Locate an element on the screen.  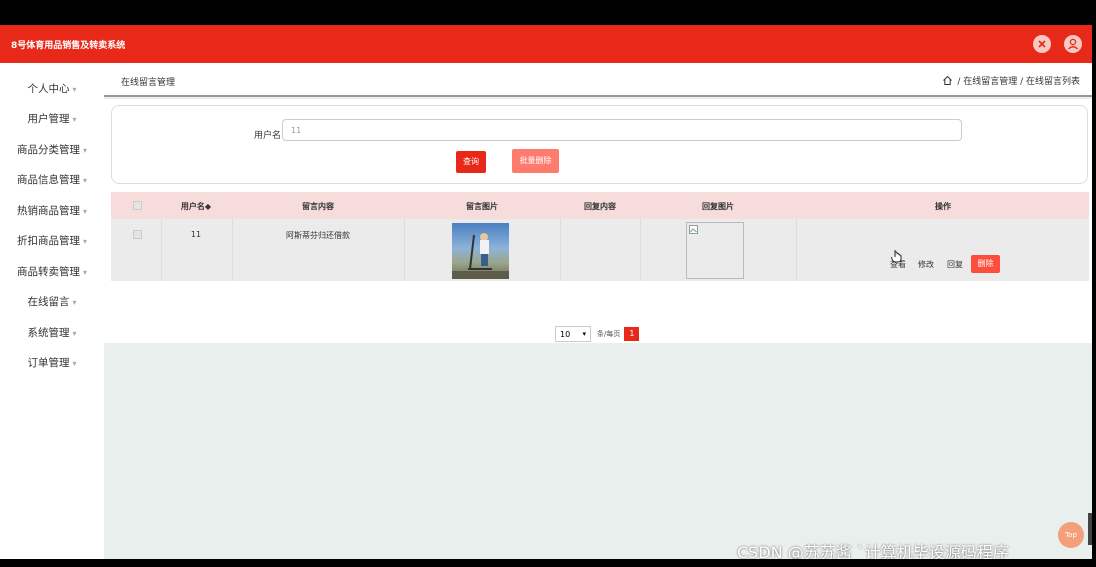
row-checkbox is located at coordinates (137, 234).